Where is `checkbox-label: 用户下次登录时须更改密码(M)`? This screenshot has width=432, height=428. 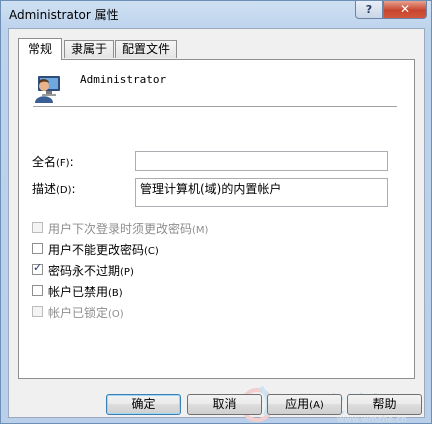
checkbox-label: 用户下次登录时须更改密码(M) is located at coordinates (128, 228).